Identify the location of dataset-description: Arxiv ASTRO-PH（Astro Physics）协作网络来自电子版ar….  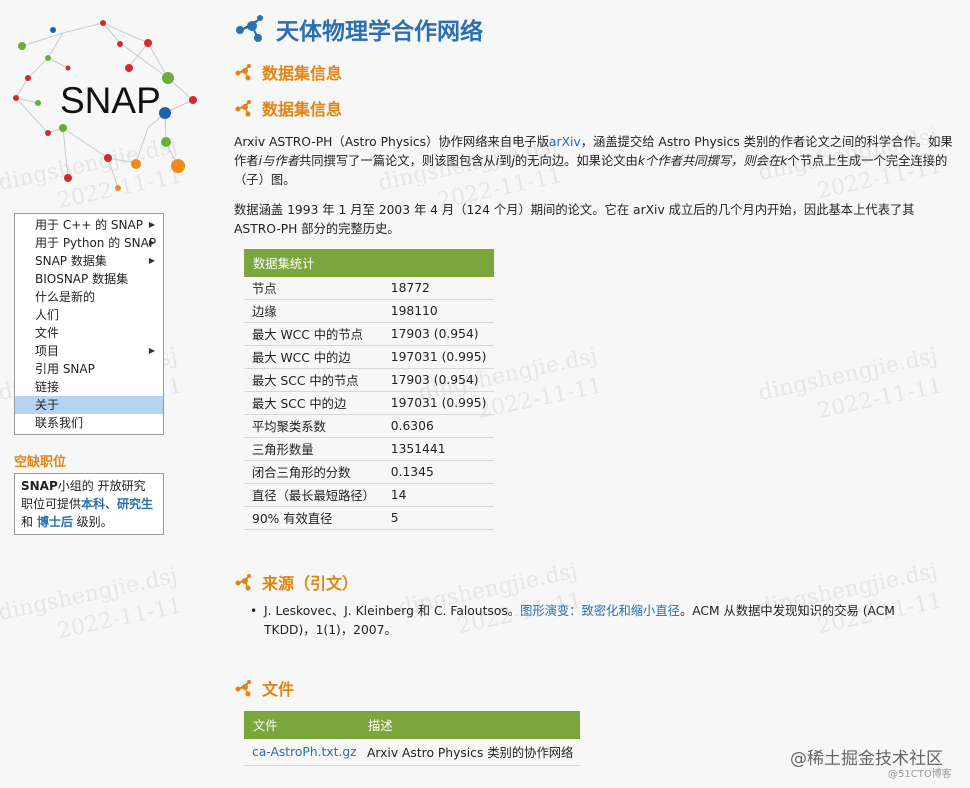
(593, 161).